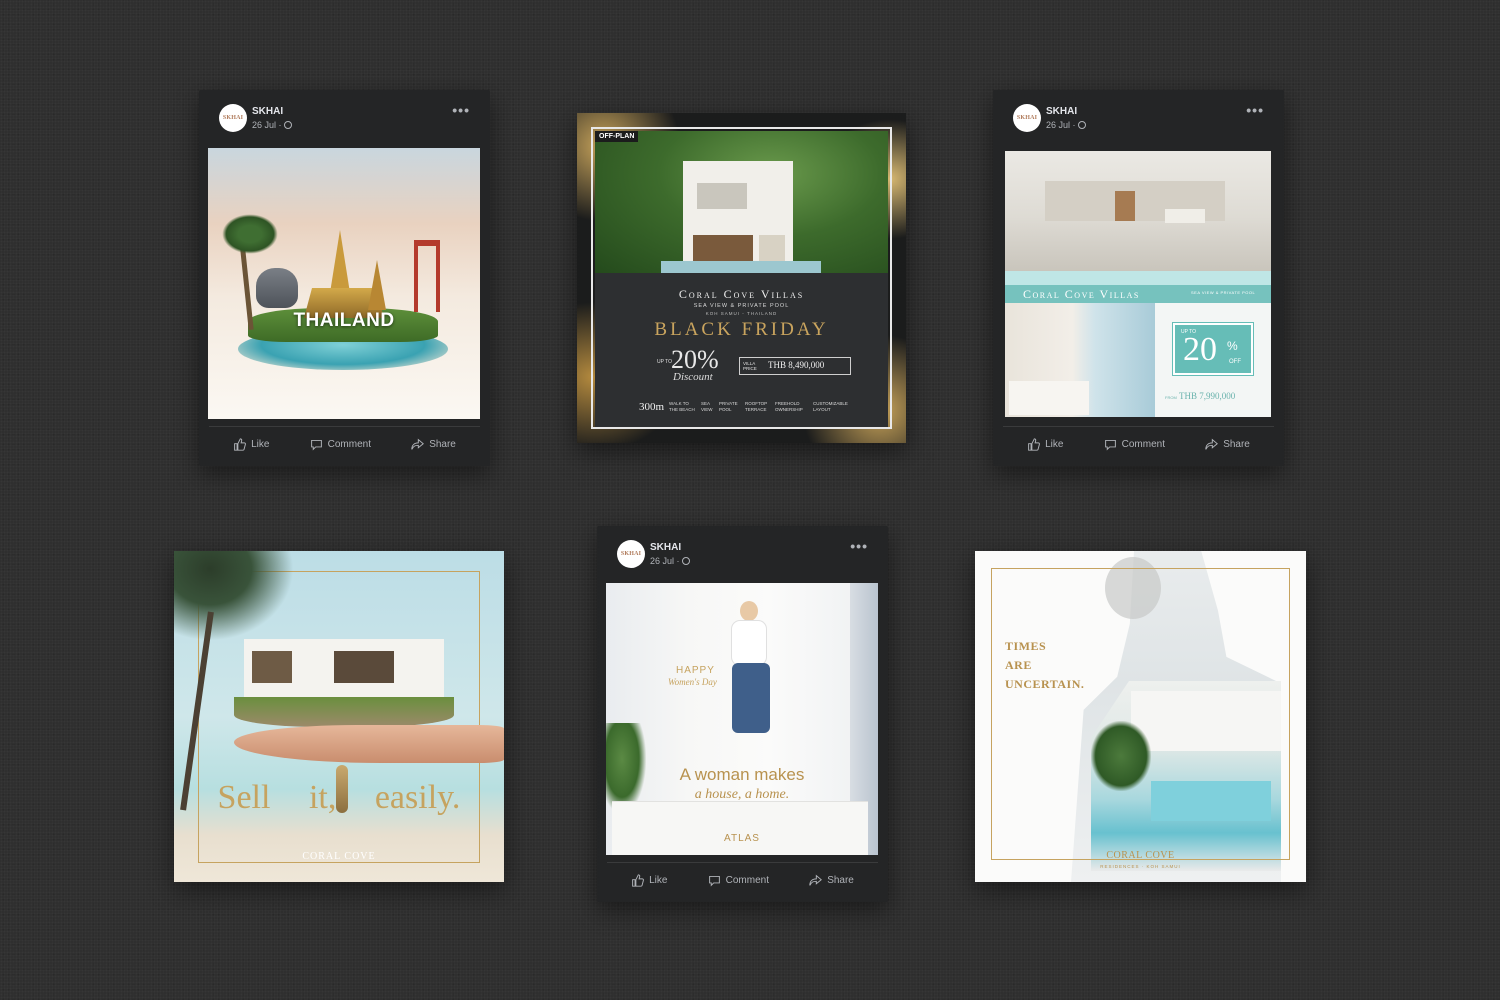 This screenshot has height=1000, width=1500. I want to click on price-value: THB 7,990,000, so click(1207, 396).